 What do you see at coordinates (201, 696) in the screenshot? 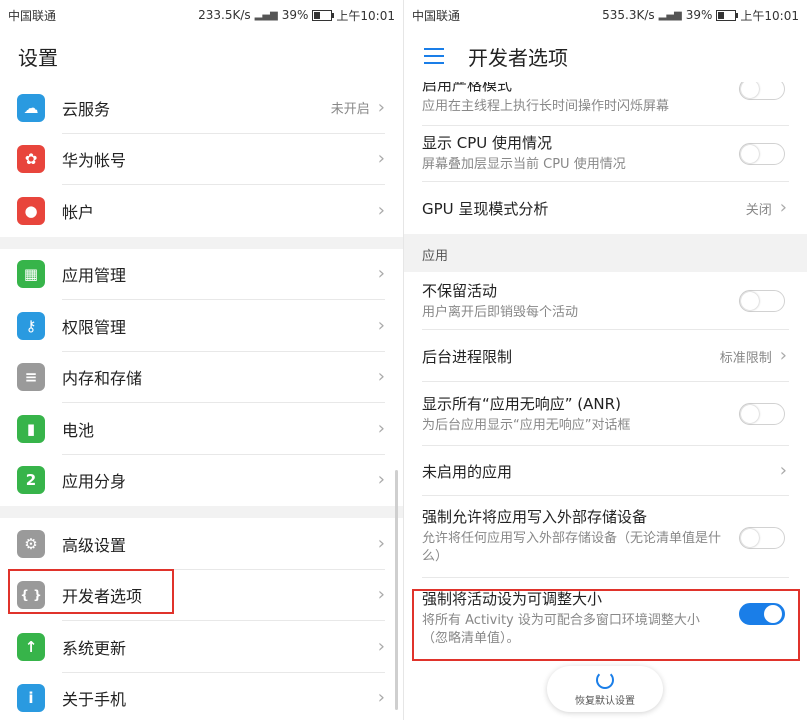
I see `settings-item: i 关于手机 ›` at bounding box center [201, 696].